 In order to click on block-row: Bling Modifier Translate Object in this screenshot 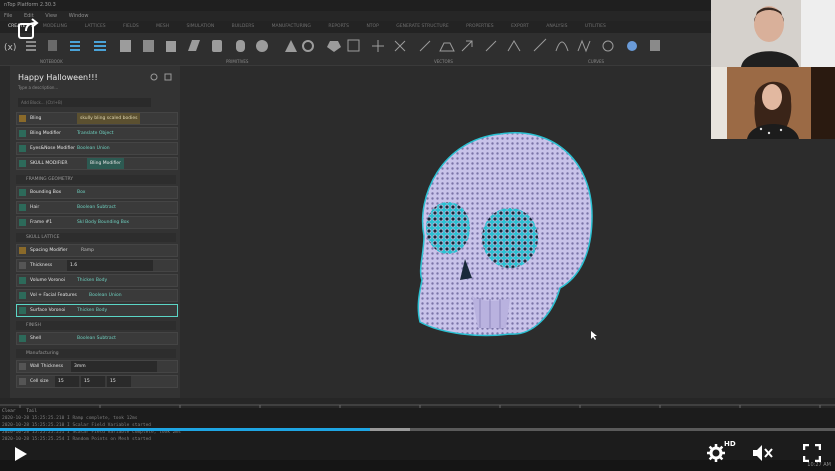, I will do `click(97, 133)`.